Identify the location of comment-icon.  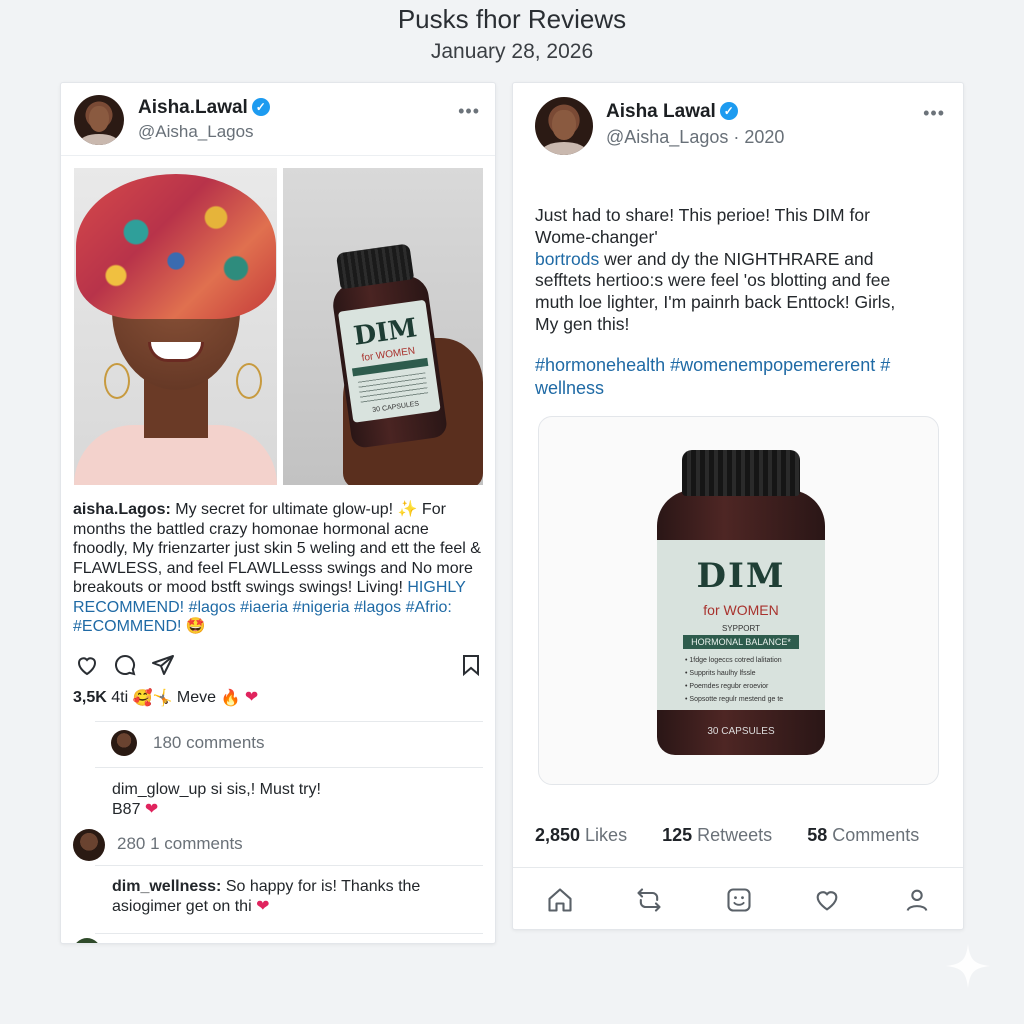
(125, 665).